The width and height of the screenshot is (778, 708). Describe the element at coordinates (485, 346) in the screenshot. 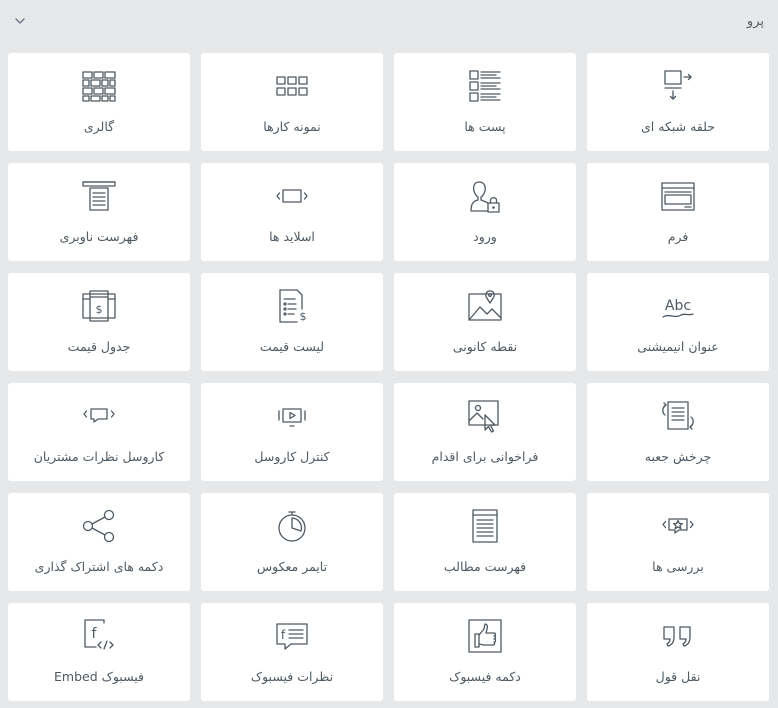

I see `widget-label: نقطه کانونی` at that location.